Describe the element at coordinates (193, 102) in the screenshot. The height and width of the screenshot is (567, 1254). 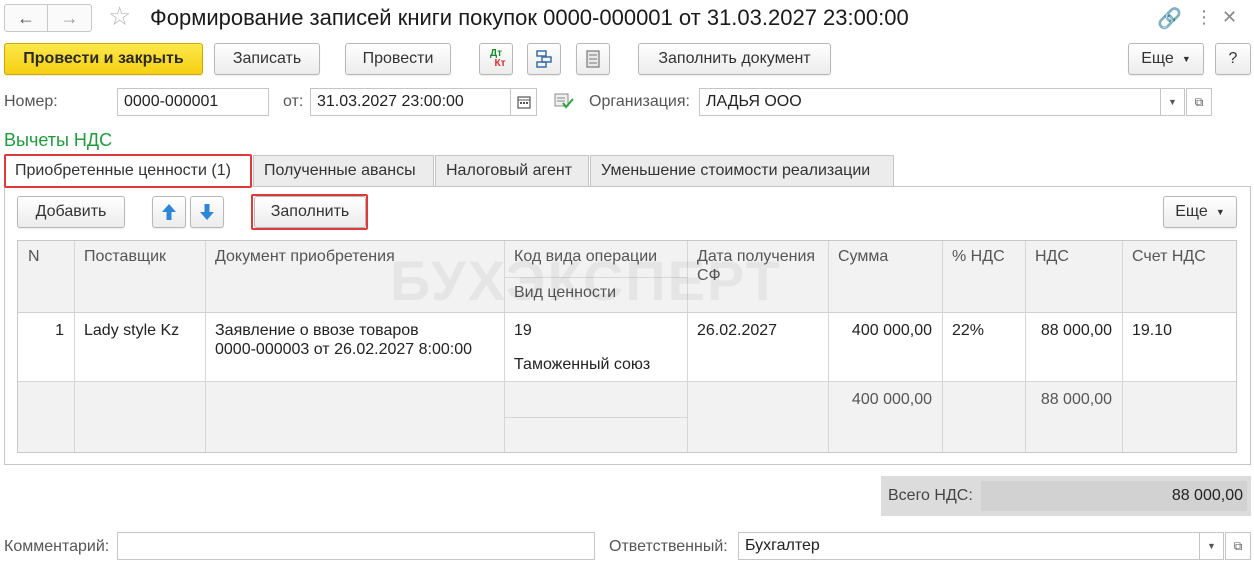
I see `number-field: 0000-000001` at that location.